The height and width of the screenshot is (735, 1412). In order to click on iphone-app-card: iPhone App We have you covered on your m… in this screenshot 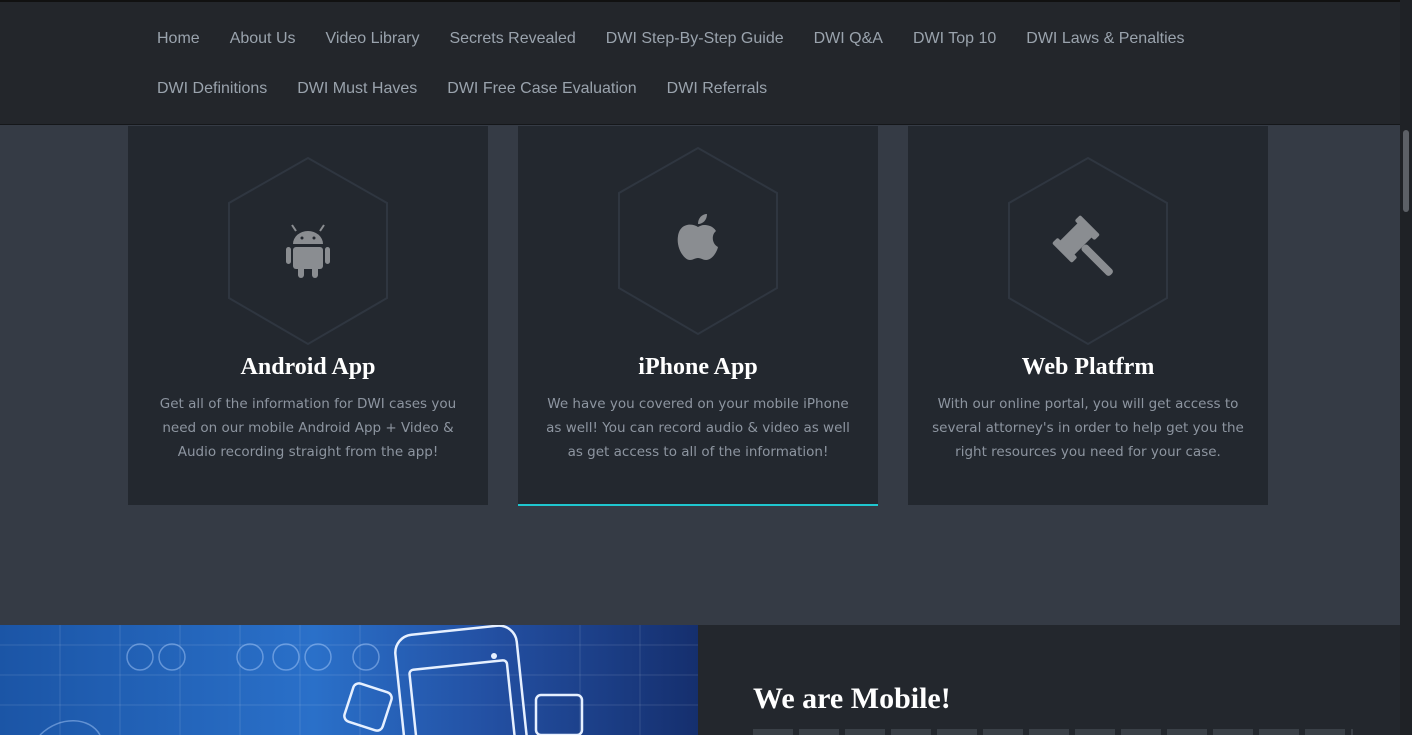, I will do `click(698, 316)`.